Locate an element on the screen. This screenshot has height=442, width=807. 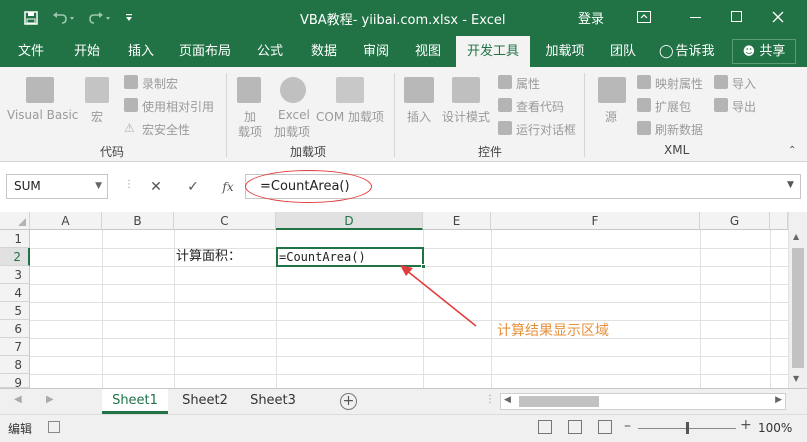
annotation-arrow is located at coordinates (438, 296).